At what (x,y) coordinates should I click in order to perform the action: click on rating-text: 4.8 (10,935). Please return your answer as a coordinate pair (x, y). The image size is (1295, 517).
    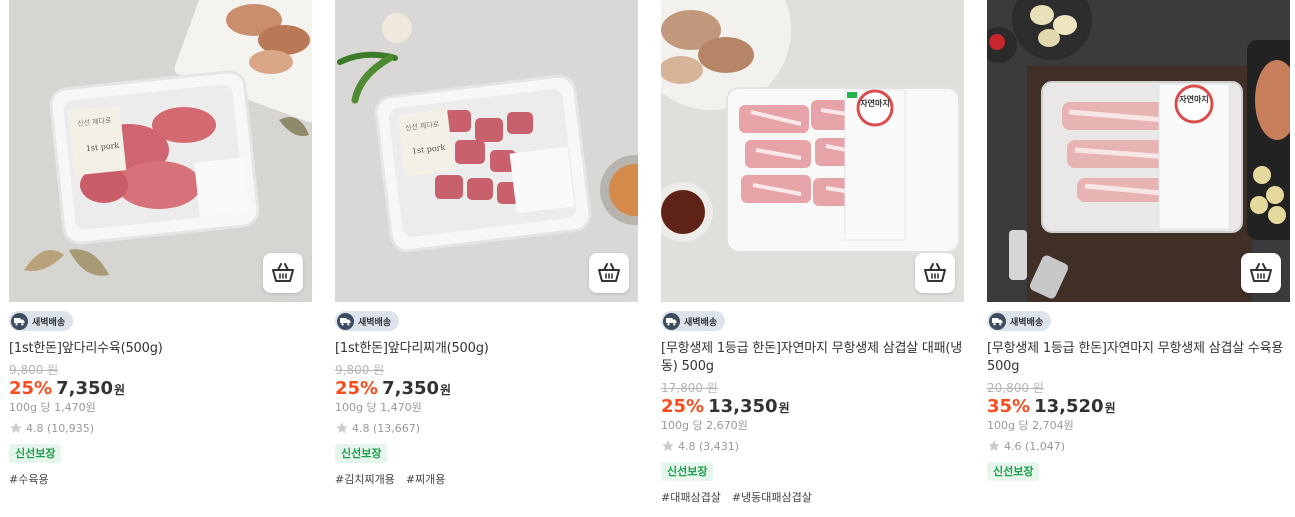
    Looking at the image, I should click on (60, 428).